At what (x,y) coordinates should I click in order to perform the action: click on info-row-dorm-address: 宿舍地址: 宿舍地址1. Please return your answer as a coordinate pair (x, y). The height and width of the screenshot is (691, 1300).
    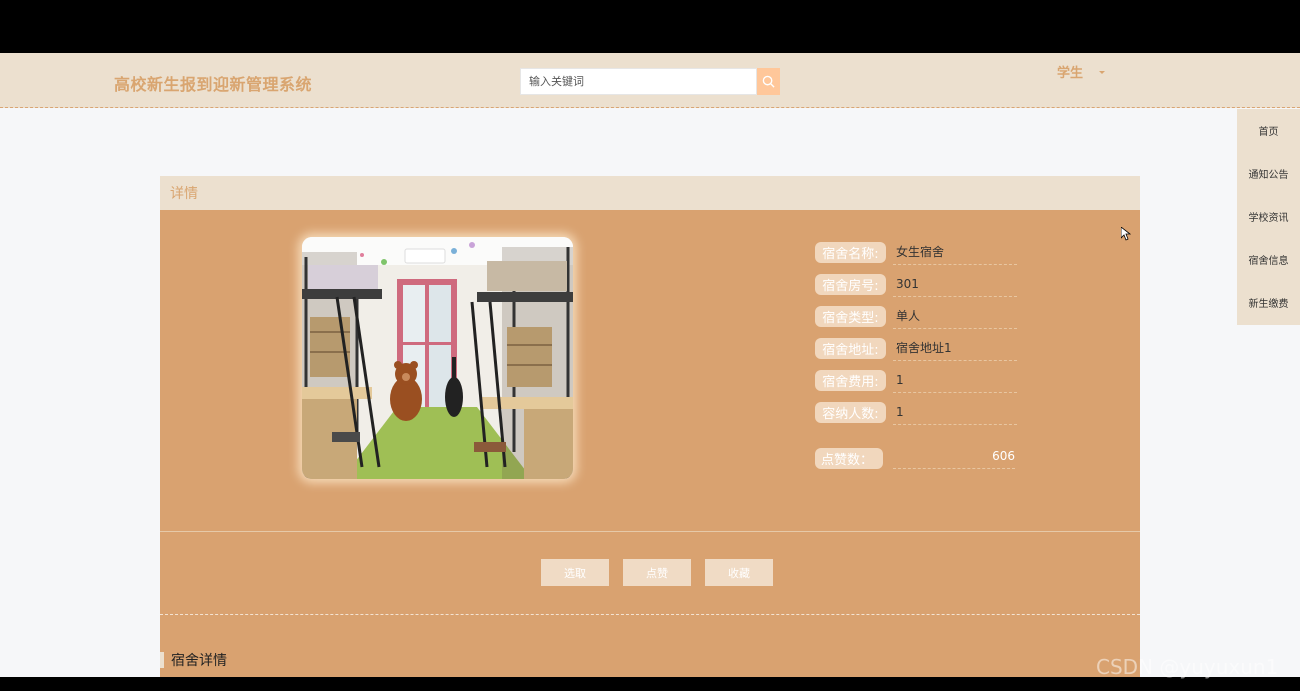
    Looking at the image, I should click on (920, 348).